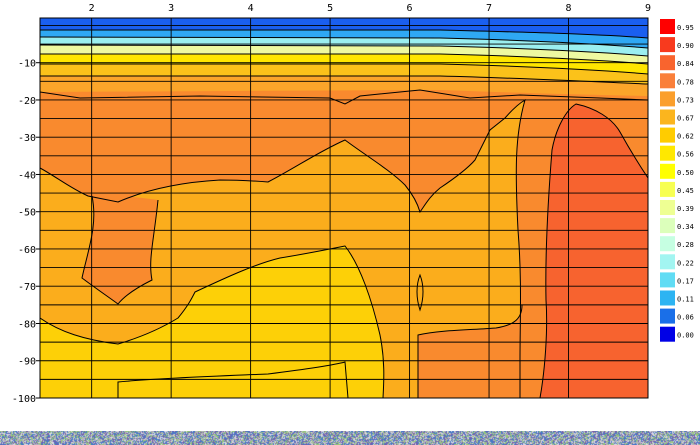  What do you see at coordinates (685, 336) in the screenshot?
I see `colorbar-label: 0.00` at bounding box center [685, 336].